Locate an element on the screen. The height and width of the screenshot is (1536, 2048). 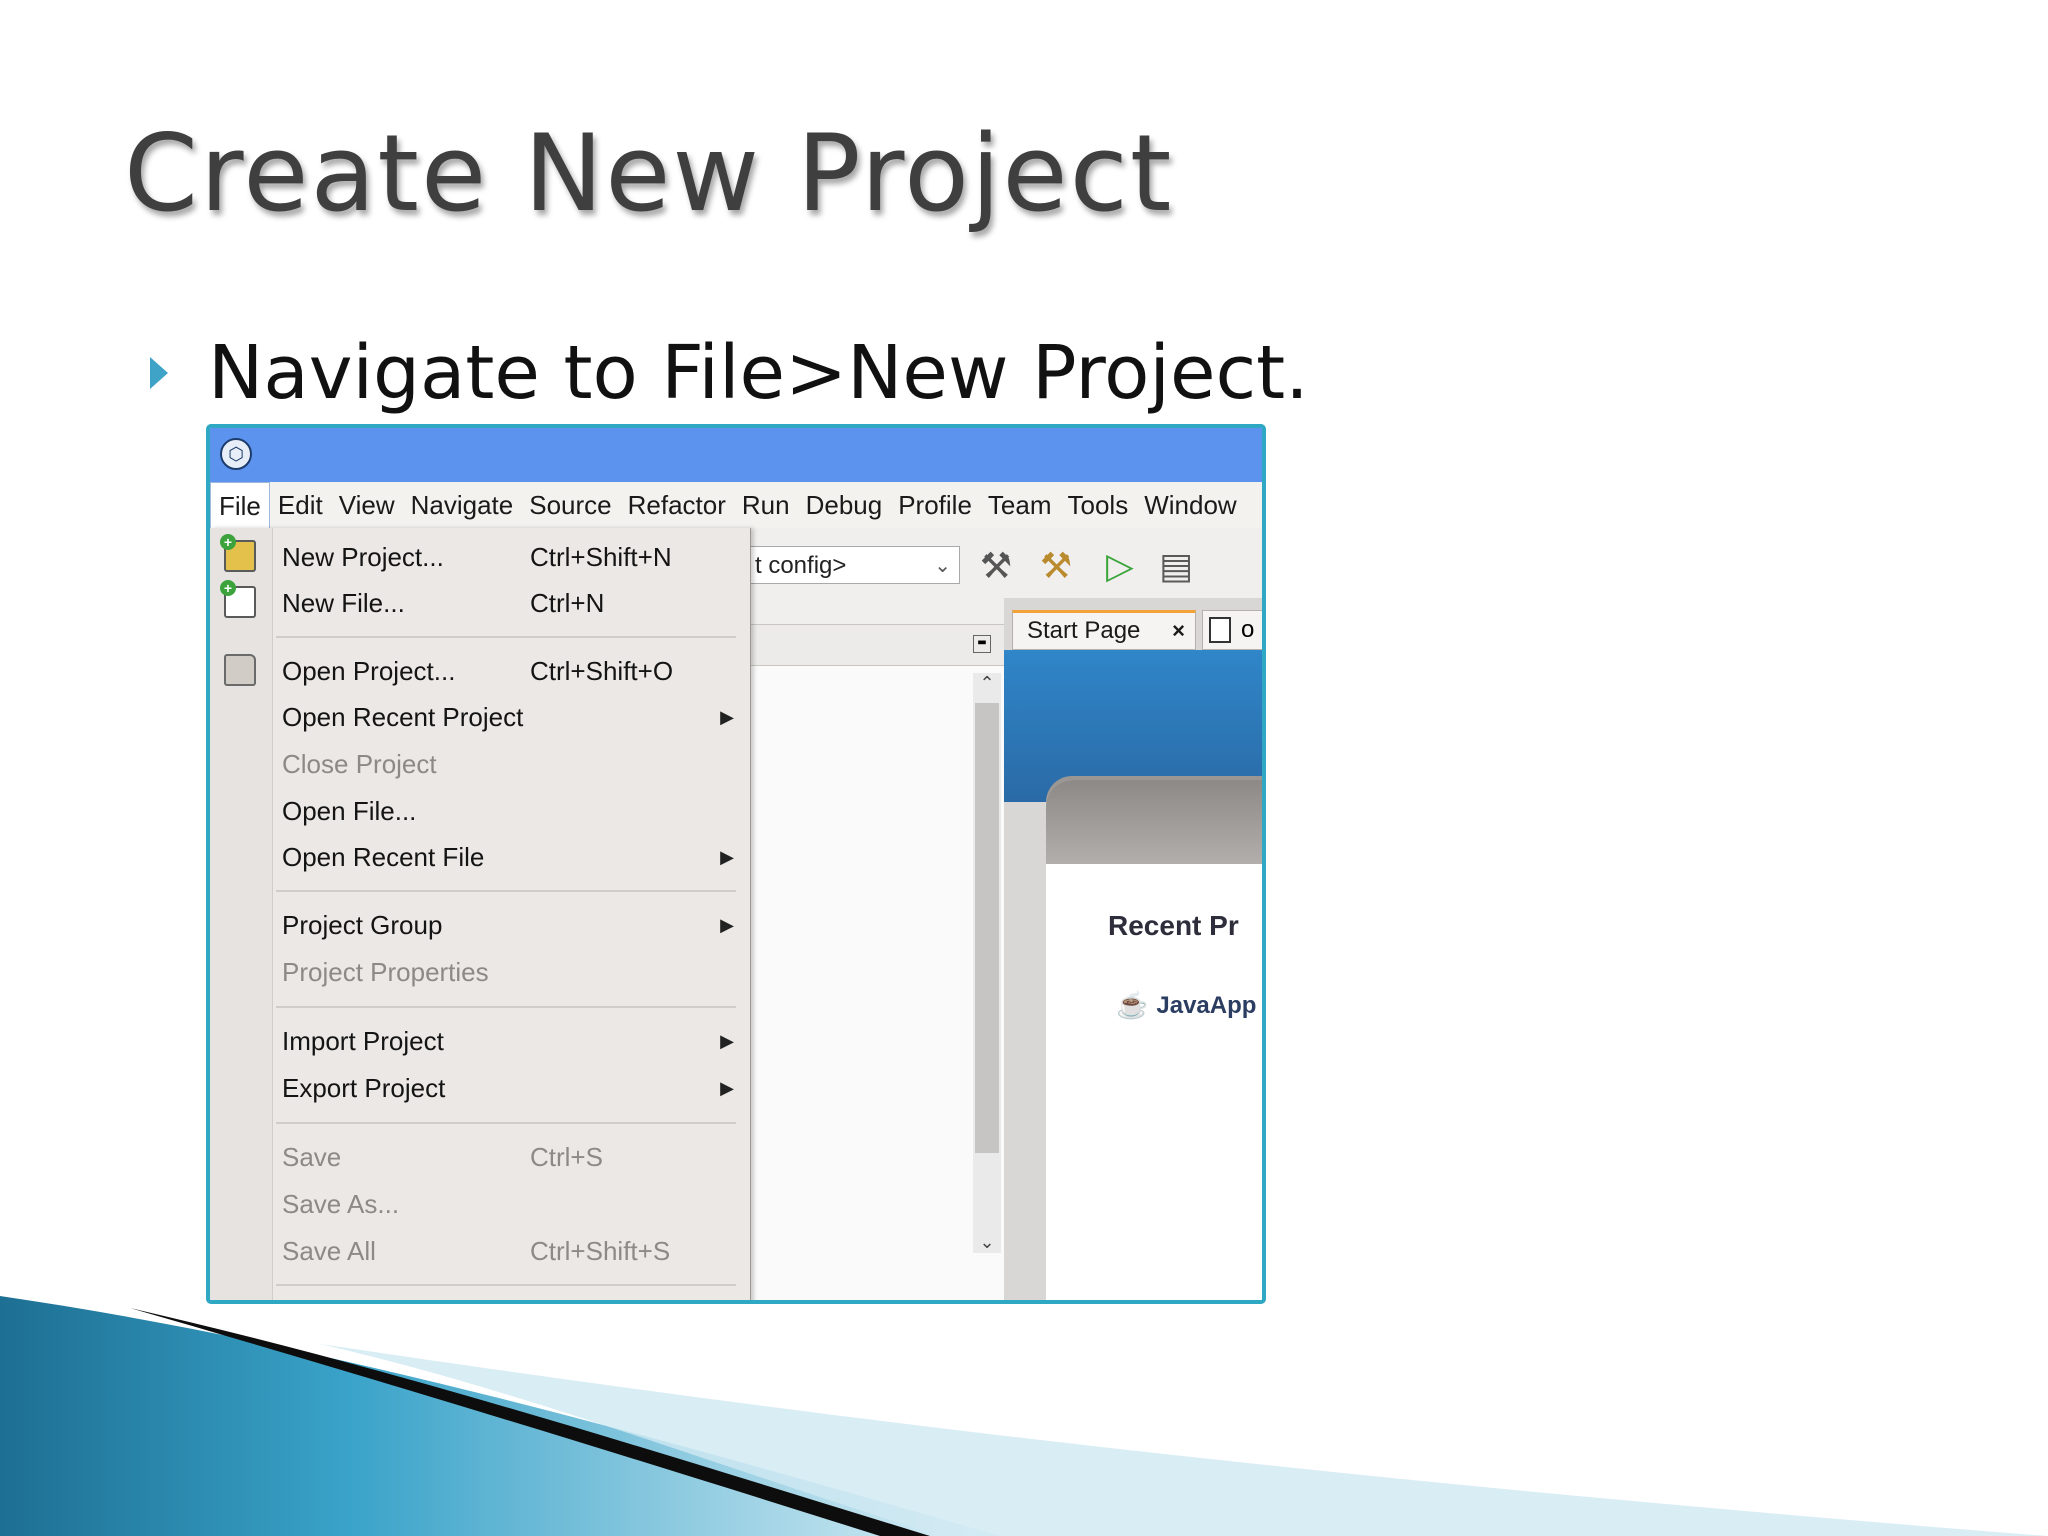
tab-start-page: Start Page × is located at coordinates (1104, 630).